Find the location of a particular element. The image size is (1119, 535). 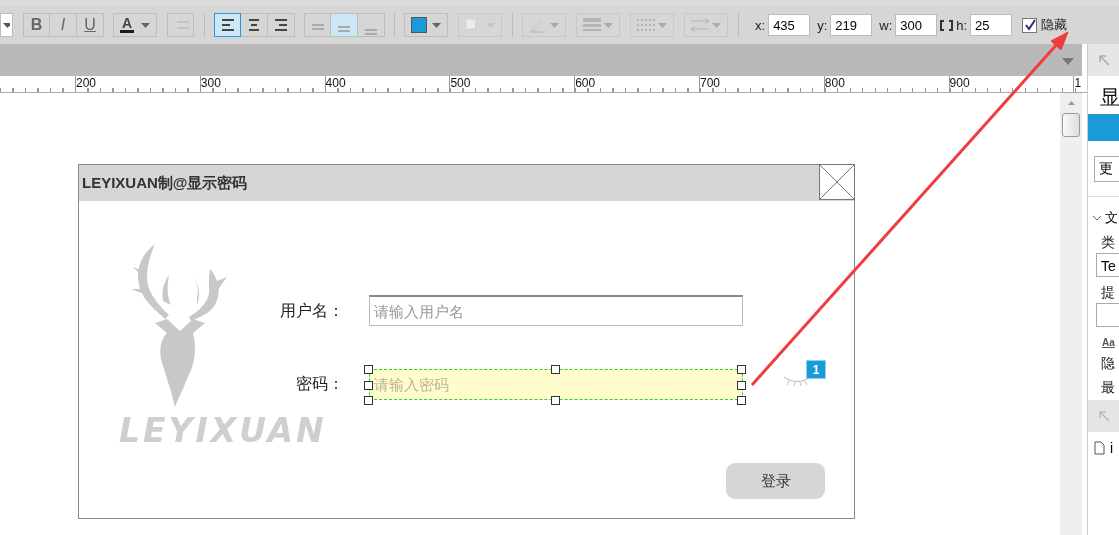

valign-middle-icon is located at coordinates (344, 29).